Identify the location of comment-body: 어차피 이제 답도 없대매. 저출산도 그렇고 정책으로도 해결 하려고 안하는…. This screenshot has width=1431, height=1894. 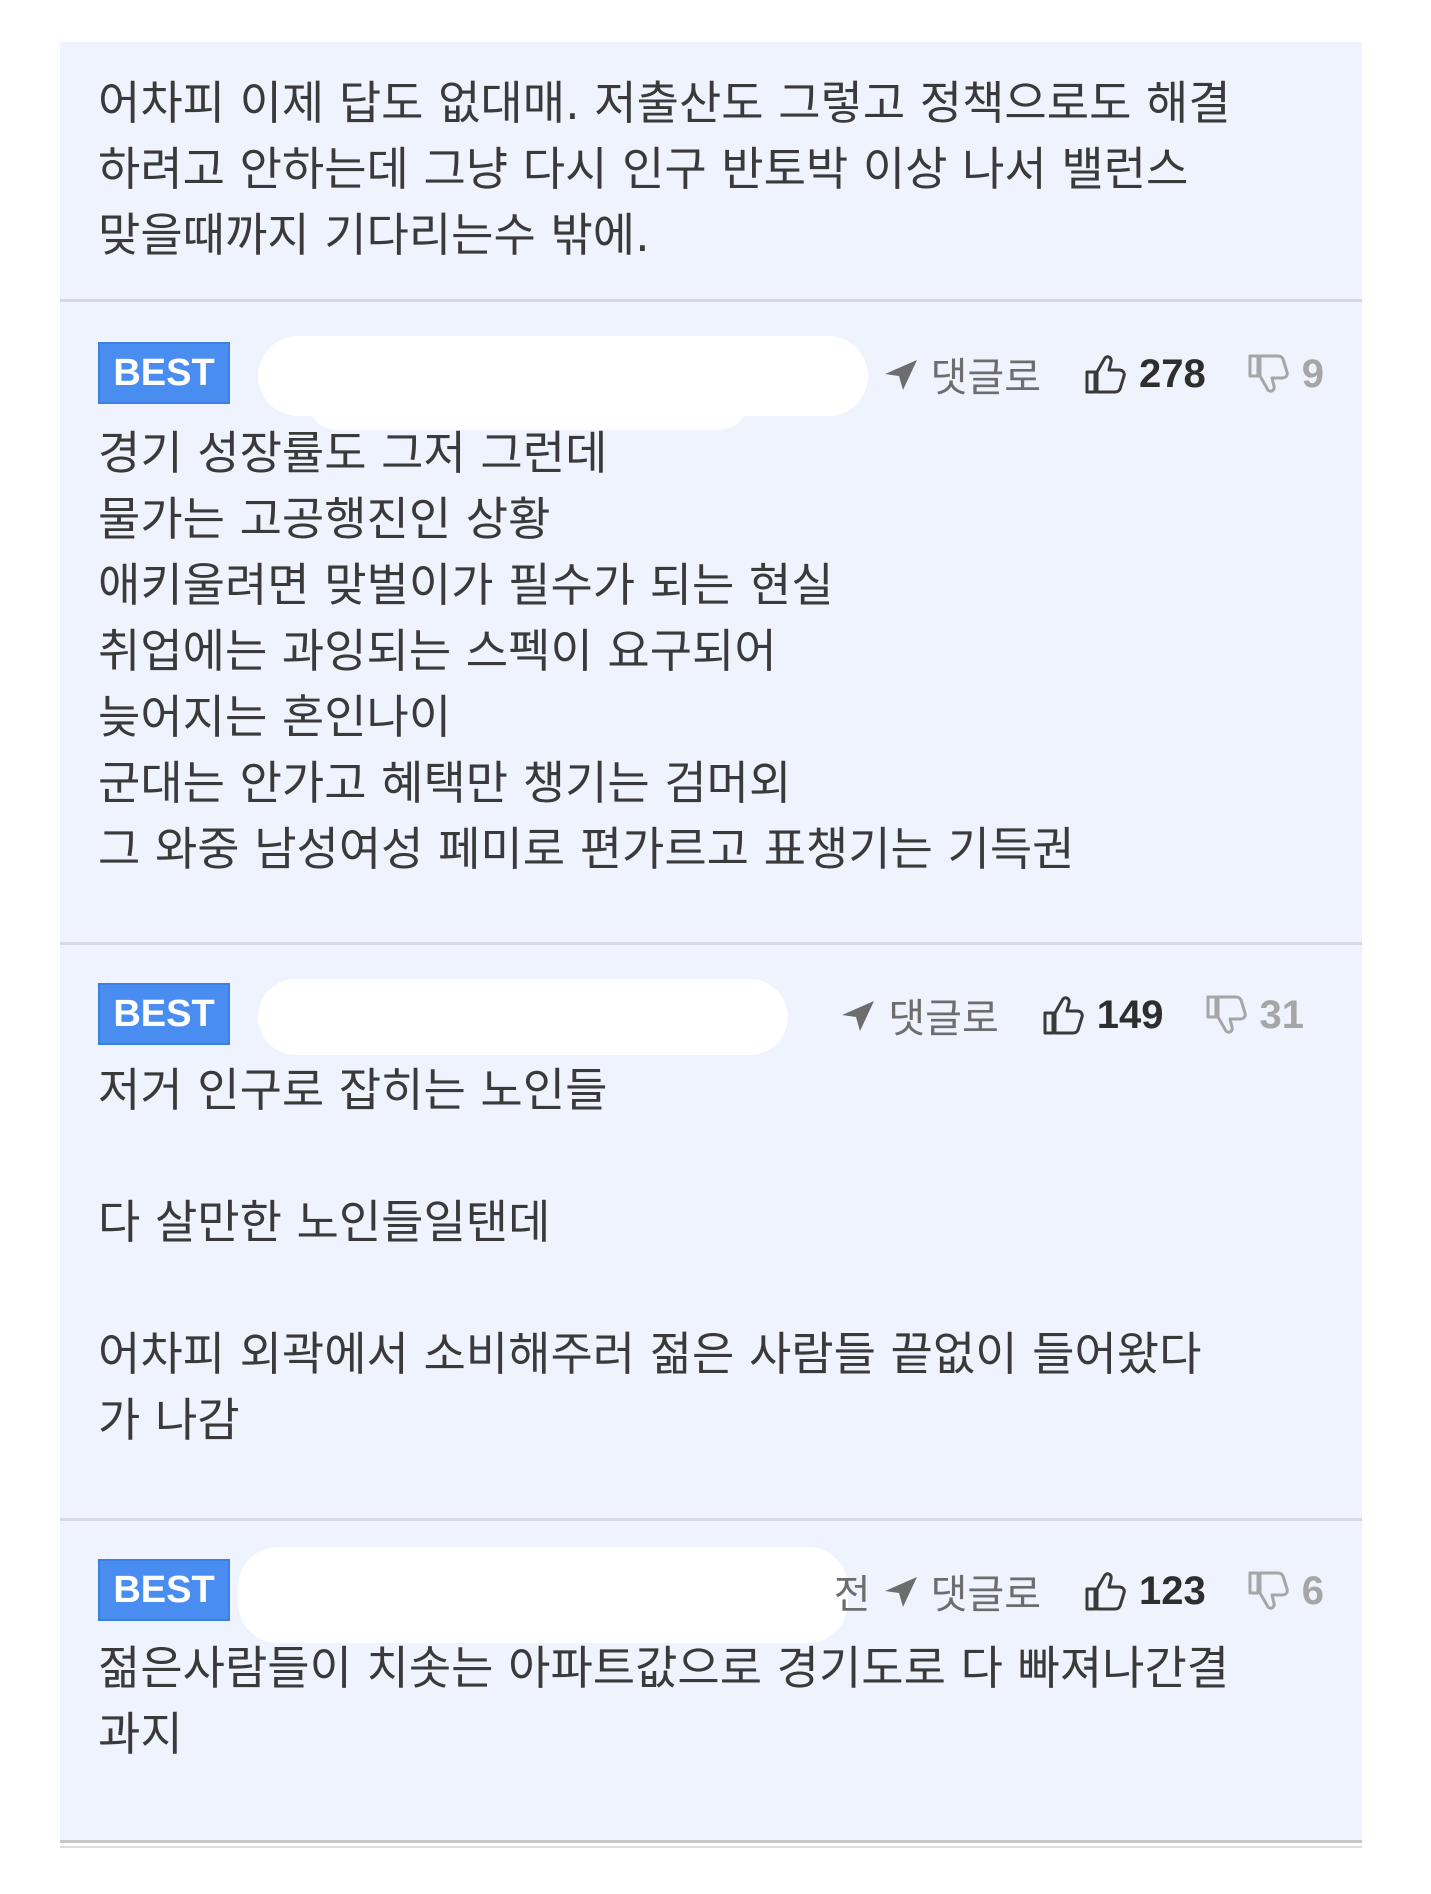
(664, 169).